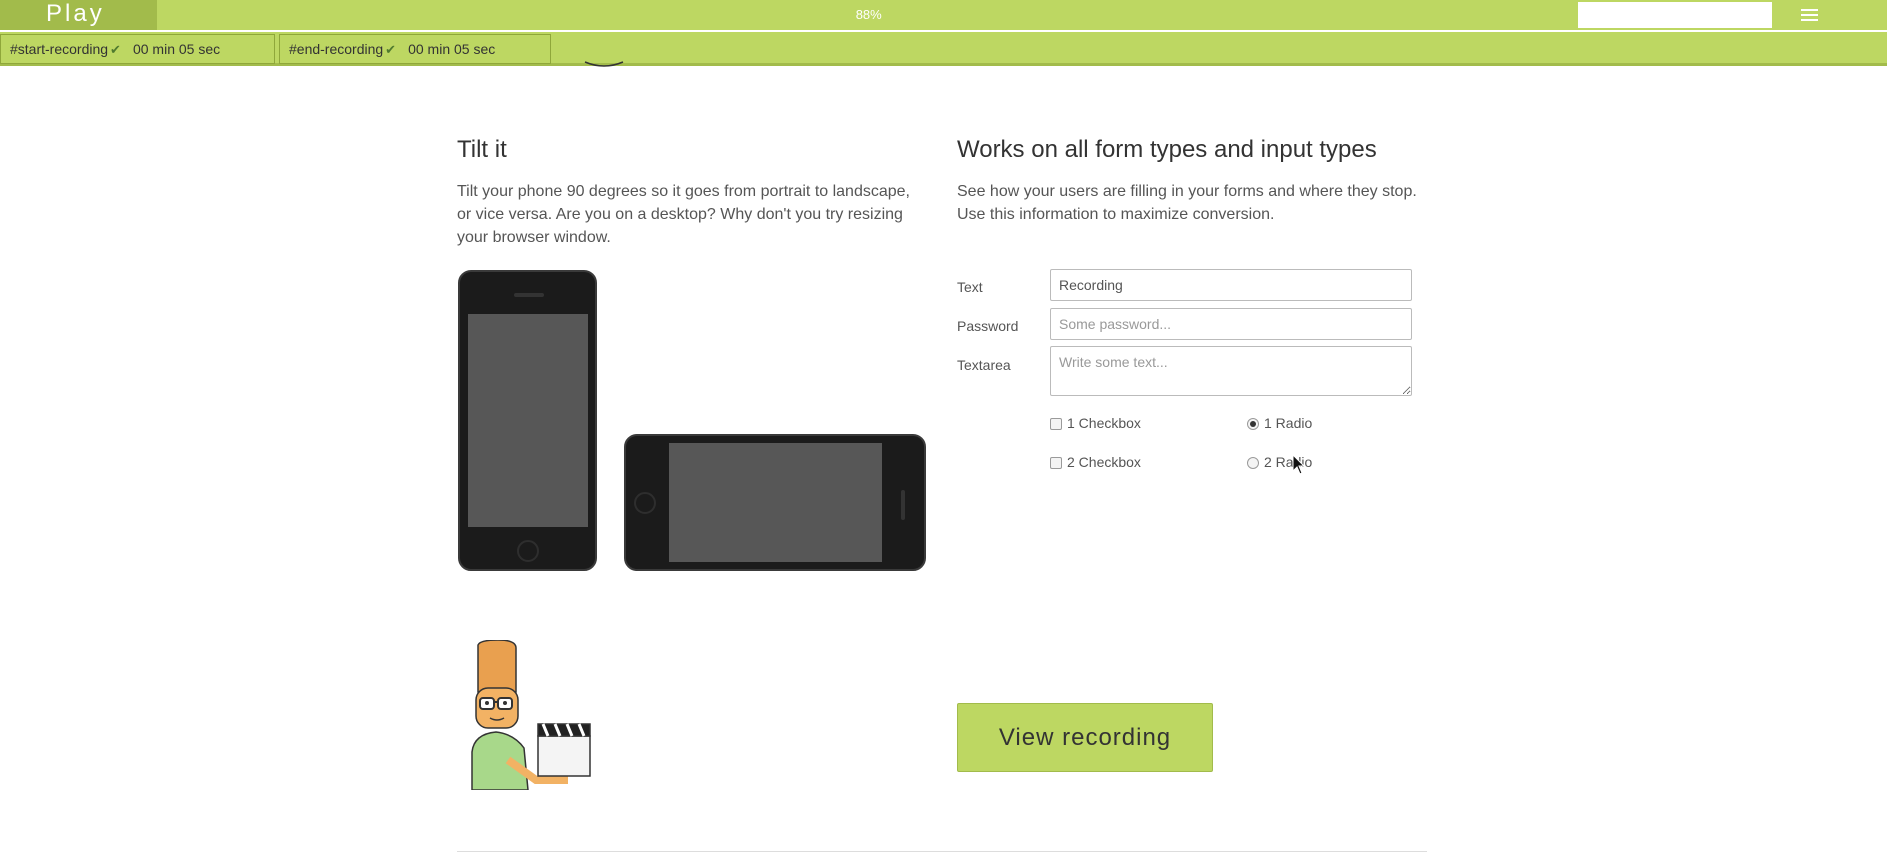  Describe the element at coordinates (531, 715) in the screenshot. I see `mascot-clapperboard-illustration` at that location.